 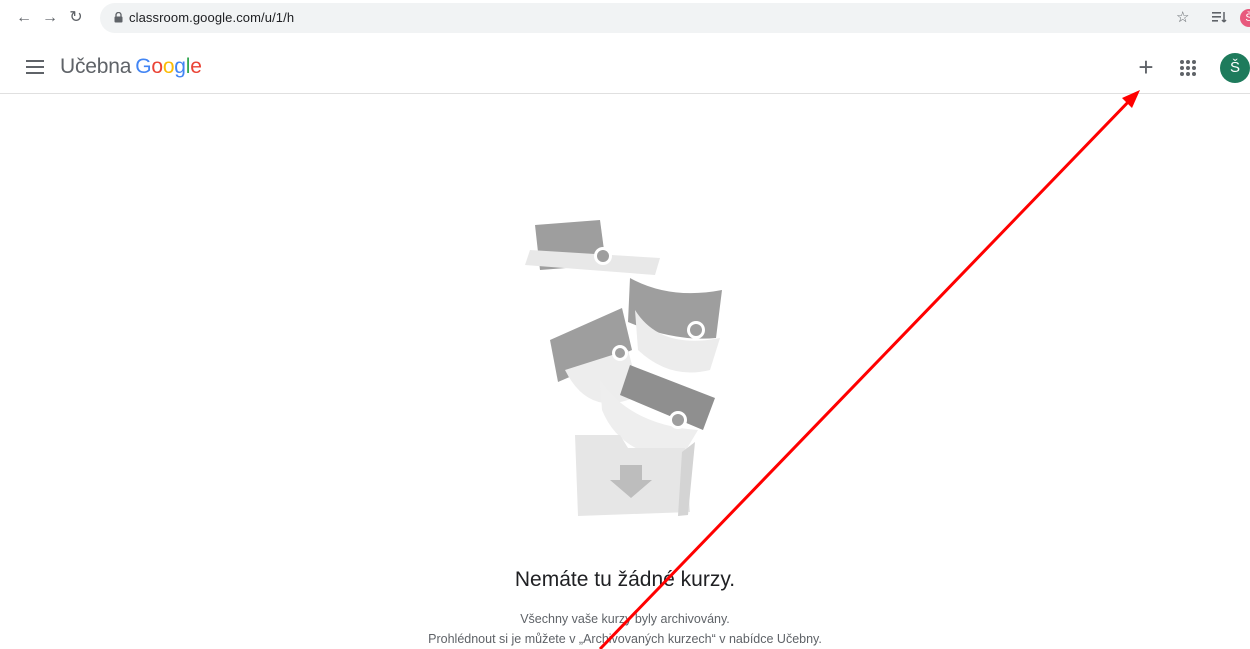 I want to click on forward-arrow-icon: →, so click(x=50, y=18).